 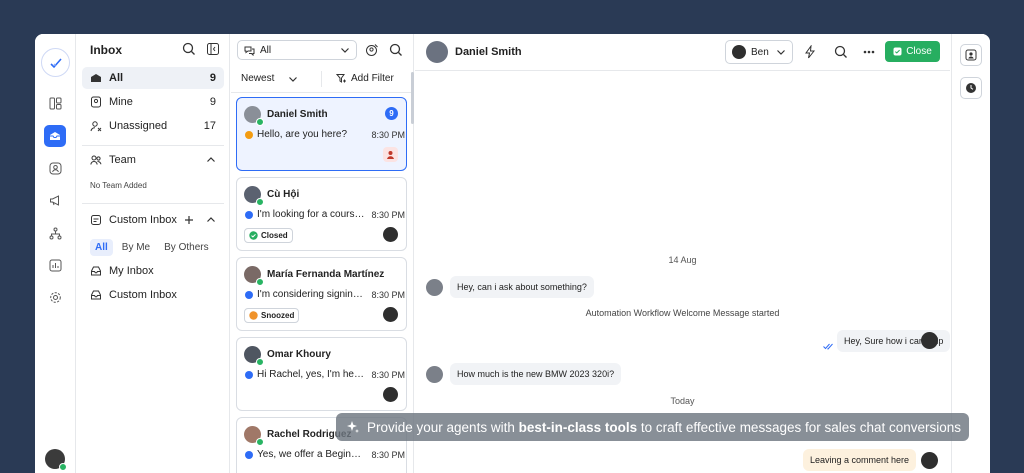 What do you see at coordinates (55, 168) in the screenshot?
I see `contacts-icon` at bounding box center [55, 168].